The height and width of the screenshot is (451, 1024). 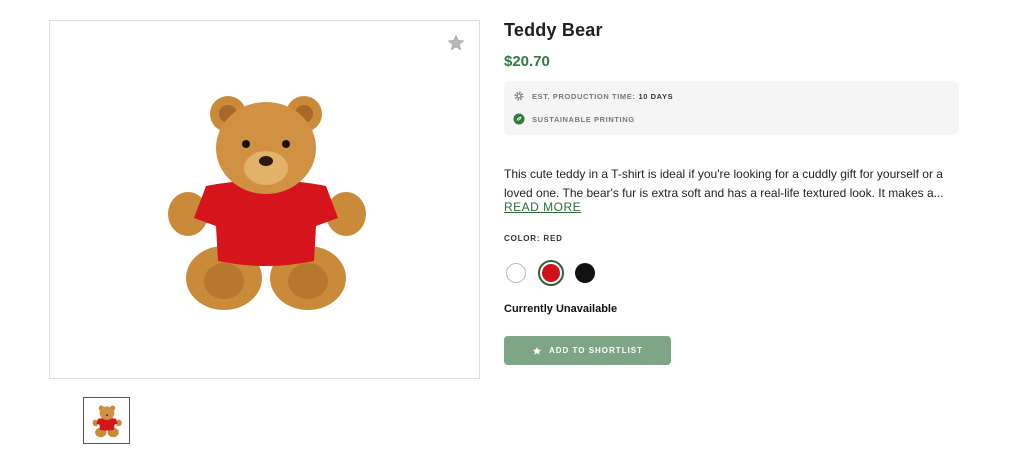 What do you see at coordinates (516, 273) in the screenshot?
I see `color-swatch-white` at bounding box center [516, 273].